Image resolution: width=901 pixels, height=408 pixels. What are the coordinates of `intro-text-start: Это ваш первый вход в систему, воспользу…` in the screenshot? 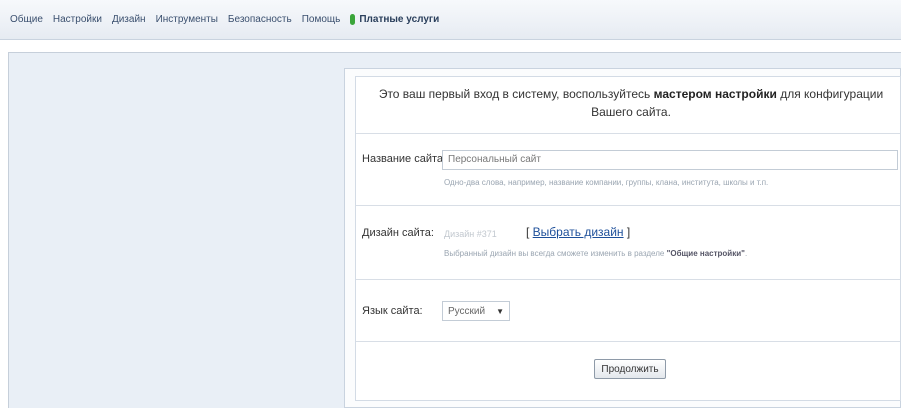 It's located at (516, 94).